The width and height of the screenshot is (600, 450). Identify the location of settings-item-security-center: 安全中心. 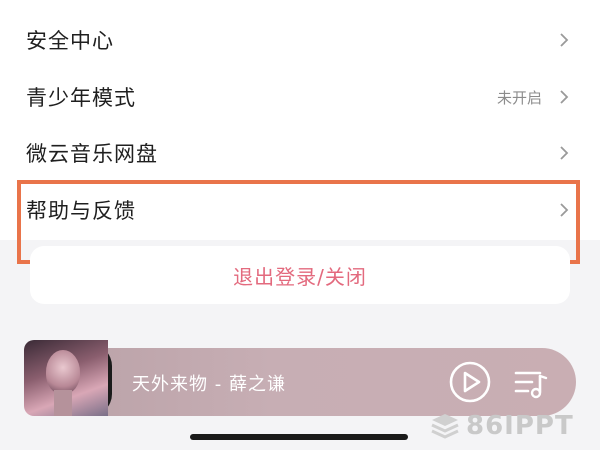
(300, 40).